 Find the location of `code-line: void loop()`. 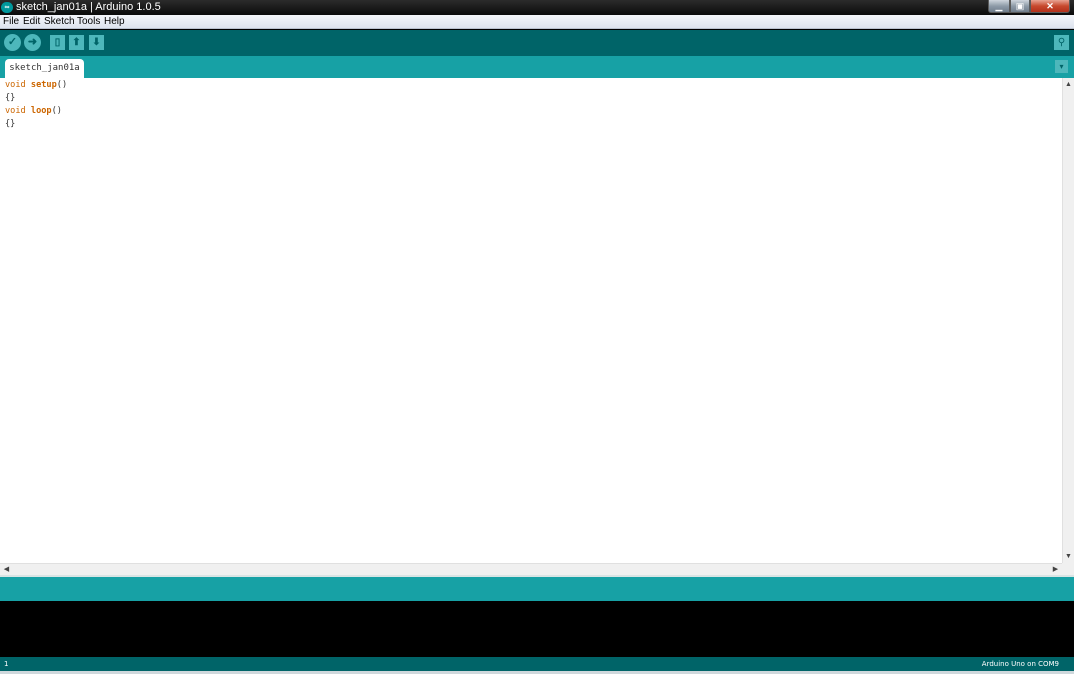

code-line: void loop() is located at coordinates (533, 111).